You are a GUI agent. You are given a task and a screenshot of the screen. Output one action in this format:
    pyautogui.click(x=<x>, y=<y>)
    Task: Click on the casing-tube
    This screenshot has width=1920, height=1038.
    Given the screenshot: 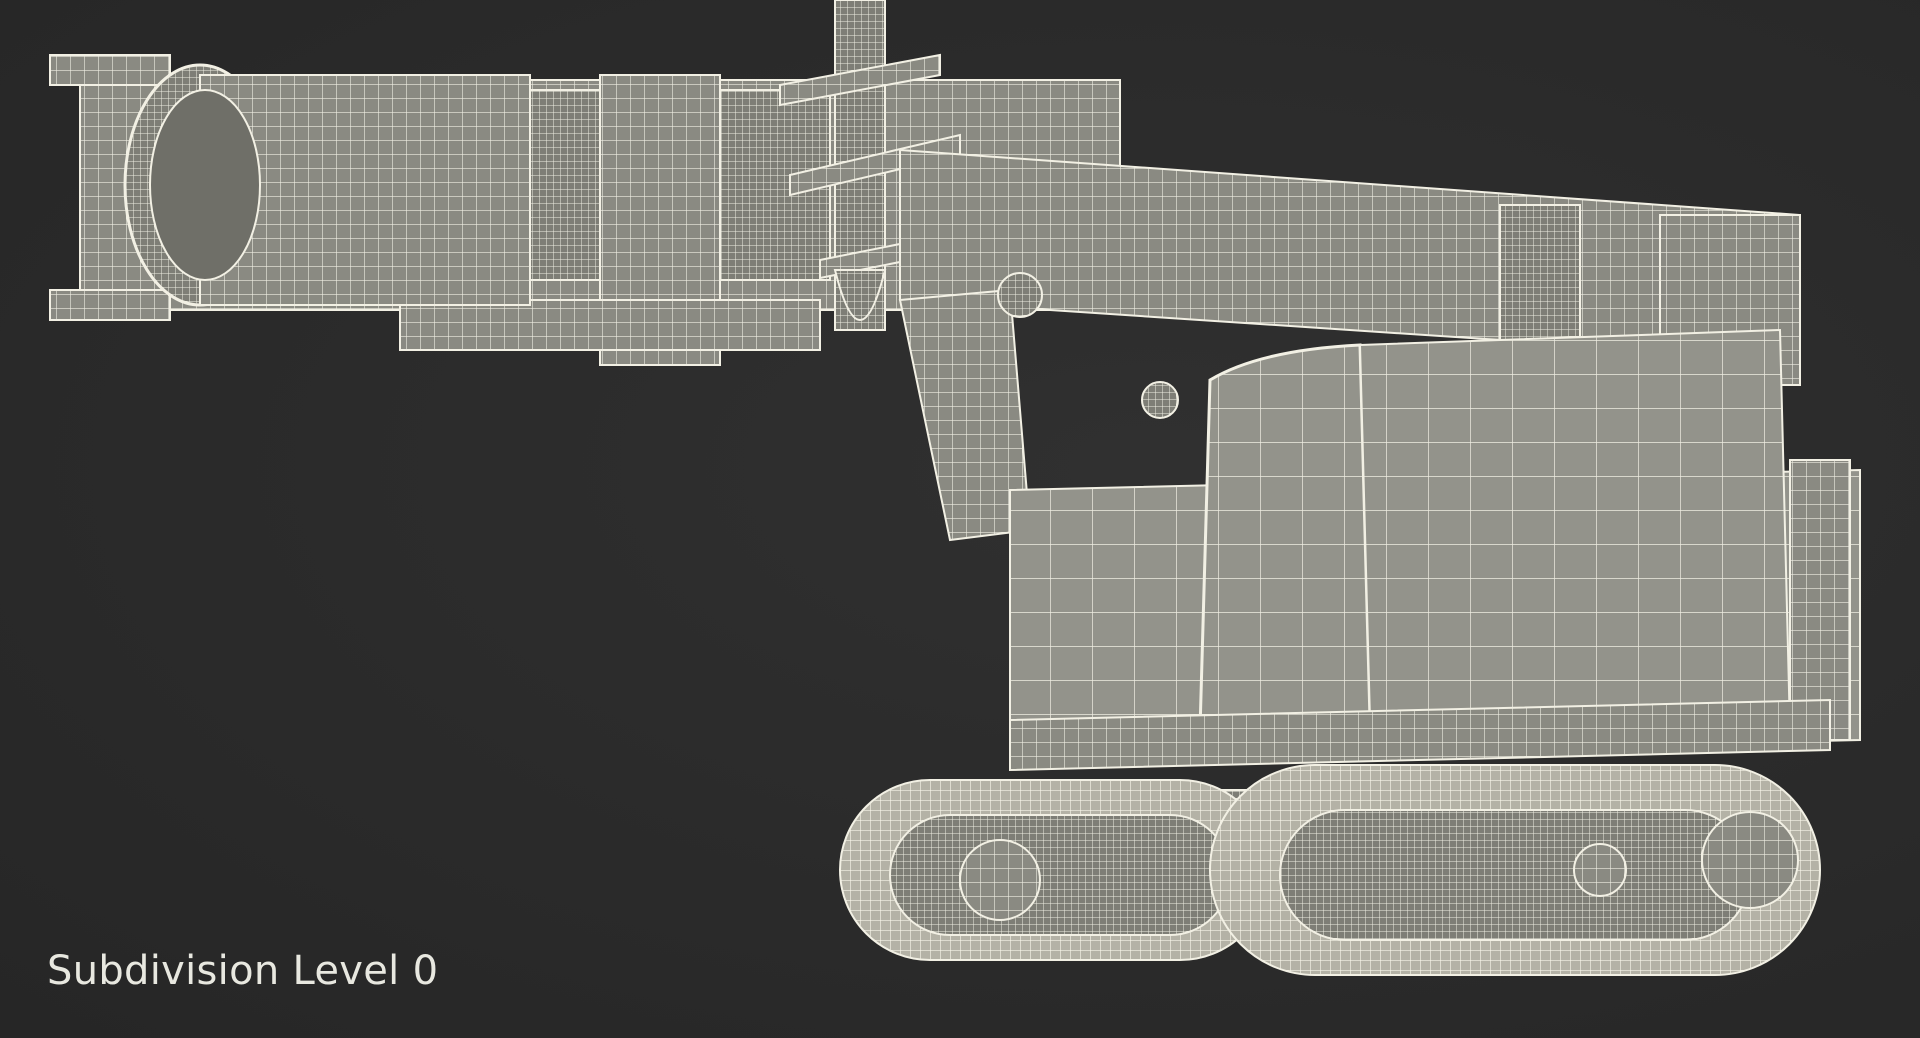 What is the action you would take?
    pyautogui.click(x=327, y=185)
    